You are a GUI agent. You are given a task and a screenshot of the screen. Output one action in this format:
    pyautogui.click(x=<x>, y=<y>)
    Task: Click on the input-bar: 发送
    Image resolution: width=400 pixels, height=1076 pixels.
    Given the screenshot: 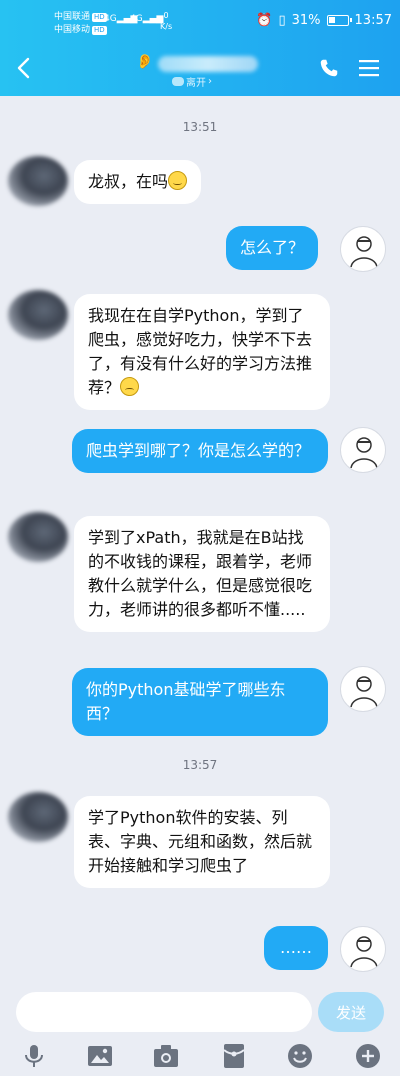 What is the action you would take?
    pyautogui.click(x=200, y=1032)
    